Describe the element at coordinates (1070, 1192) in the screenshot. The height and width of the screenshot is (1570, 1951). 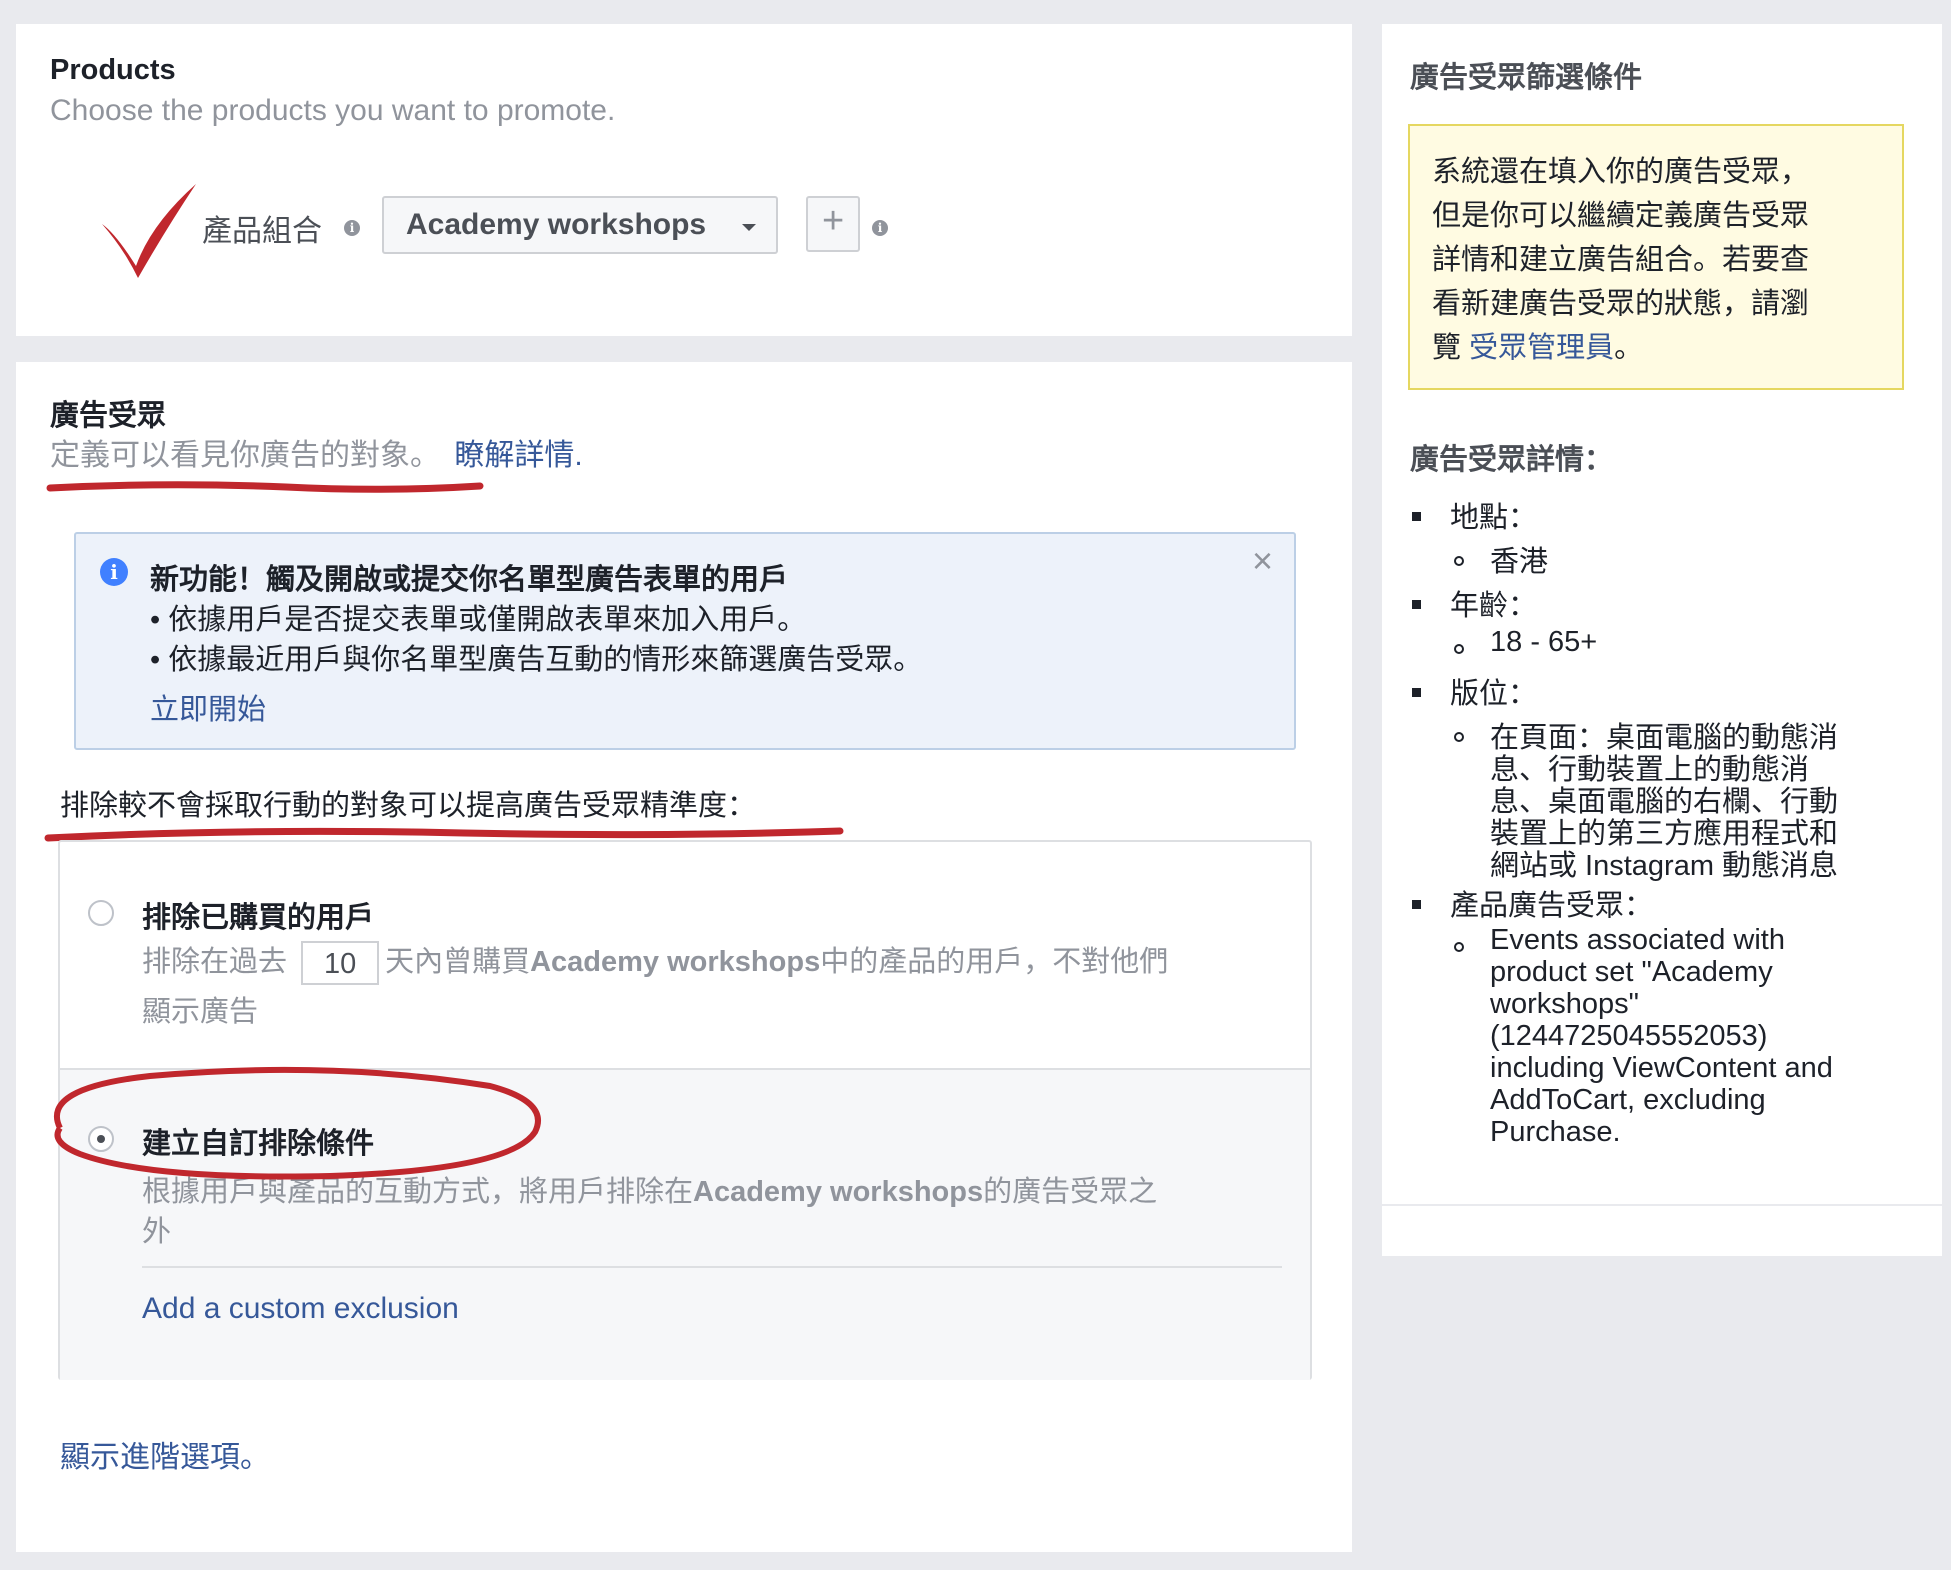
I see `option-desc-part: 的廣告受眾之` at that location.